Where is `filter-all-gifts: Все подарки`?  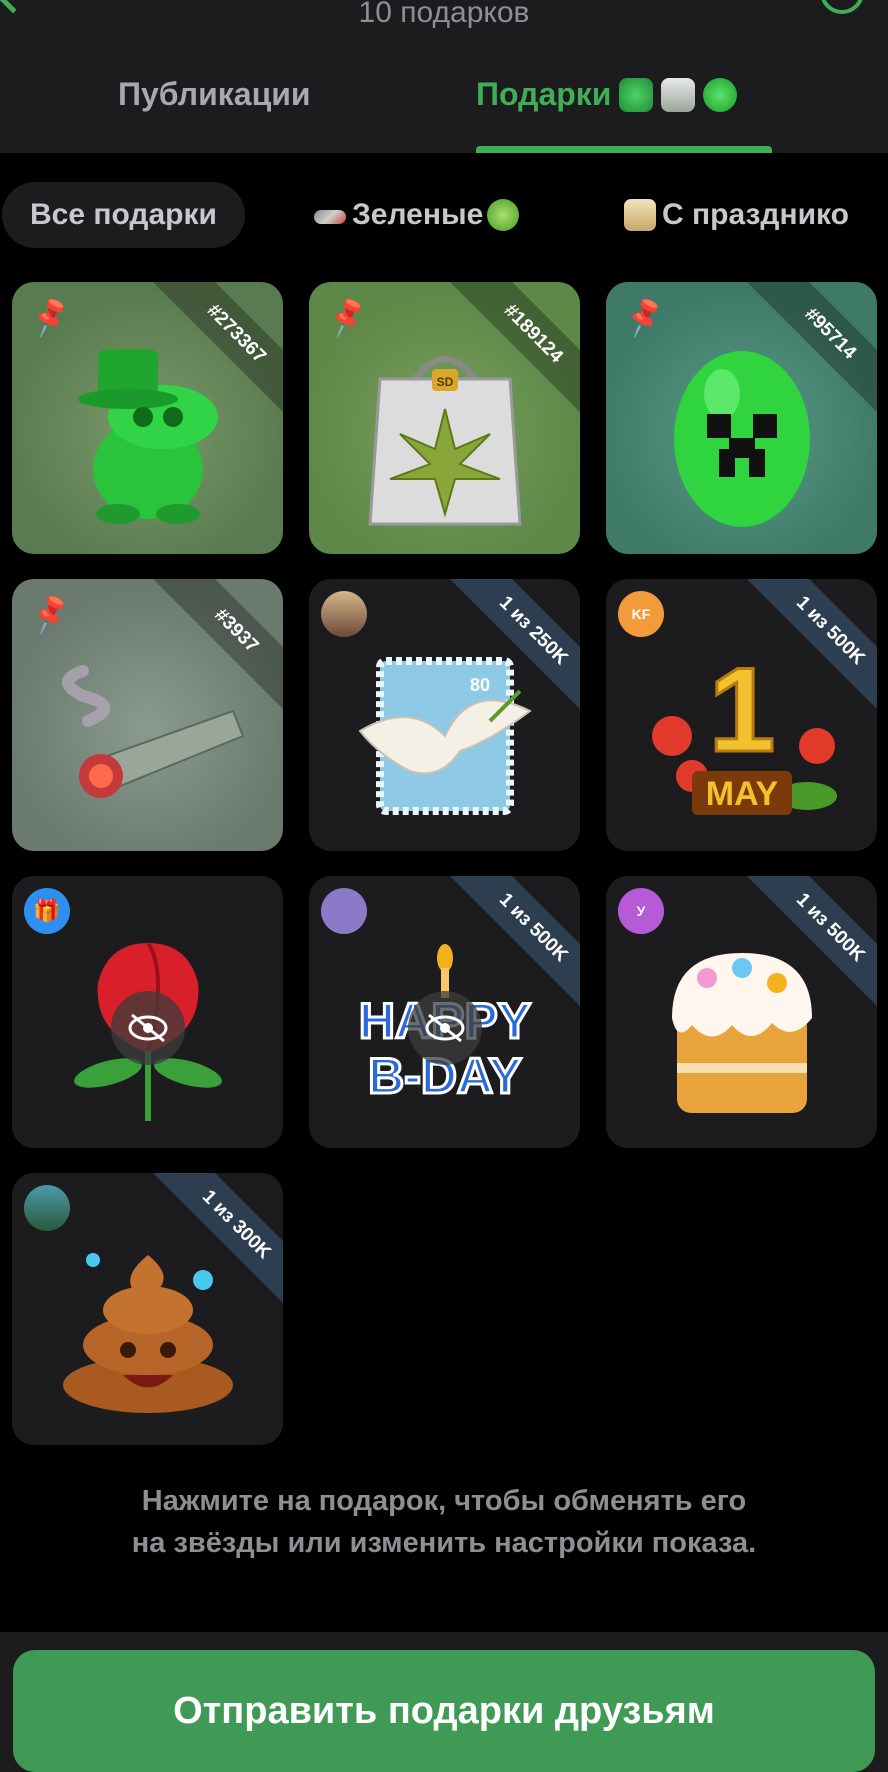
filter-all-gifts: Все подарки is located at coordinates (123, 215).